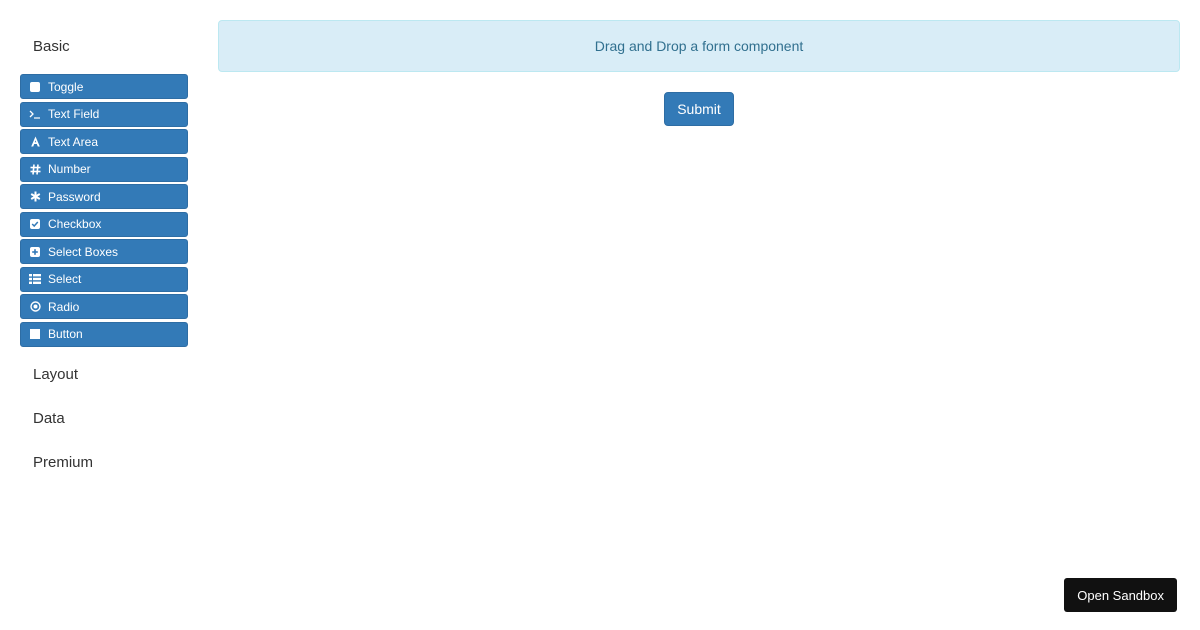 The width and height of the screenshot is (1200, 630). What do you see at coordinates (83, 251) in the screenshot?
I see `component-label: Select Boxes` at bounding box center [83, 251].